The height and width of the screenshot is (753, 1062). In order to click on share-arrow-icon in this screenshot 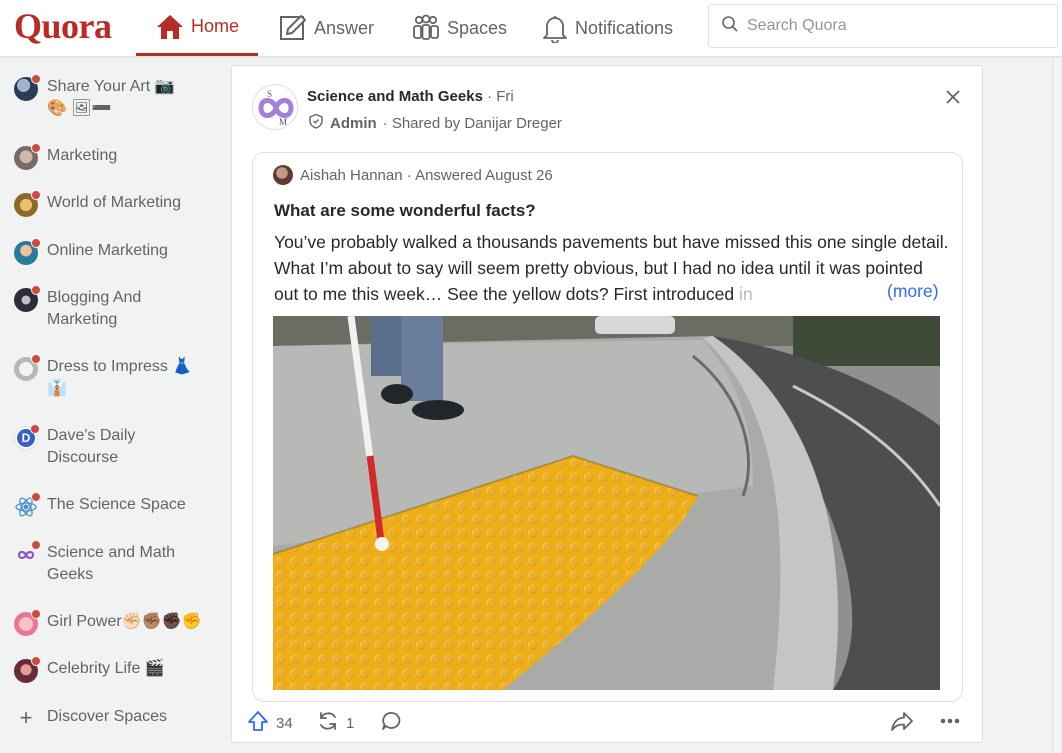, I will do `click(902, 723)`.